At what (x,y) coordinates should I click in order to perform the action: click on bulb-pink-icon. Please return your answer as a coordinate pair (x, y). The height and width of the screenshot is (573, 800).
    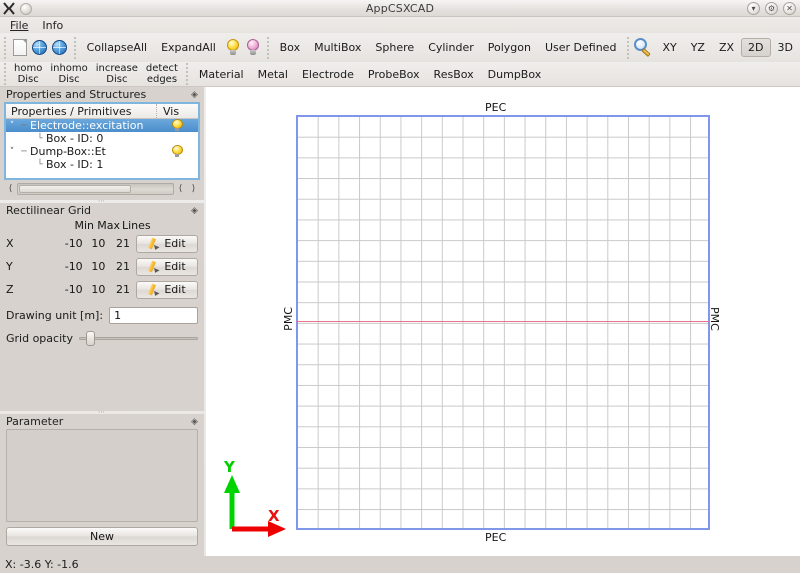
    Looking at the image, I should click on (253, 47).